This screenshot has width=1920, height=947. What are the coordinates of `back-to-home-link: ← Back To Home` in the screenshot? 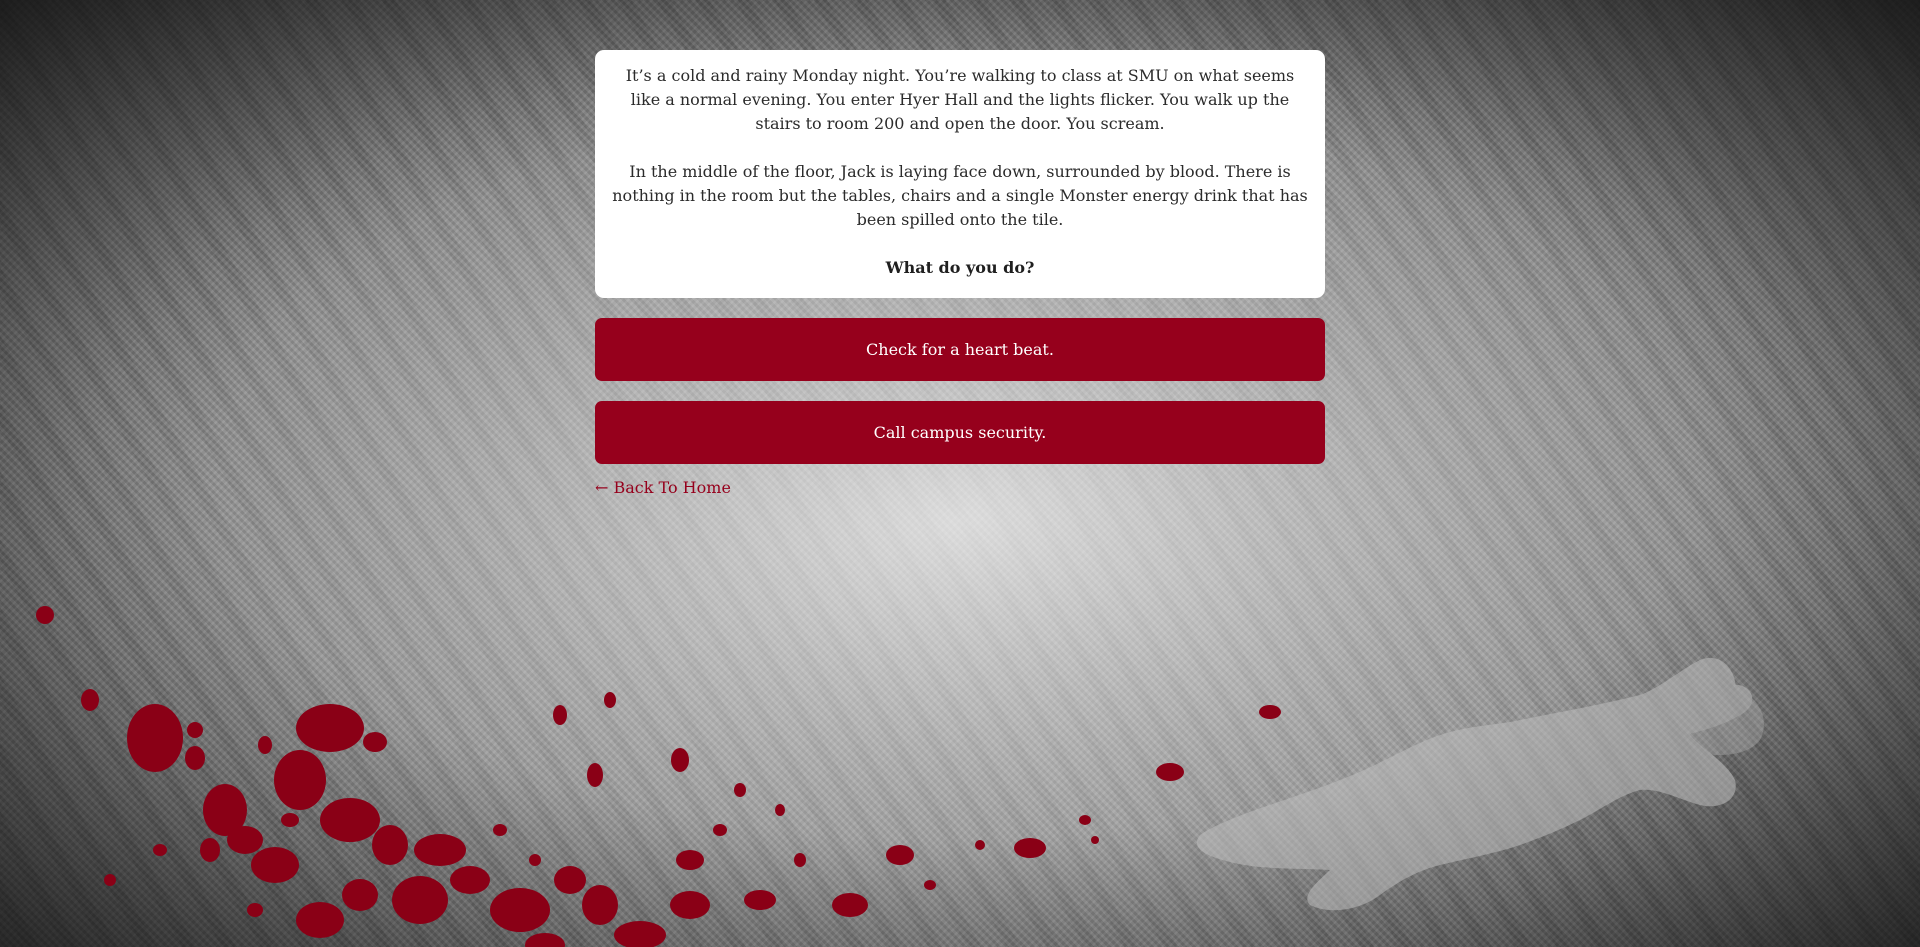 It's located at (663, 487).